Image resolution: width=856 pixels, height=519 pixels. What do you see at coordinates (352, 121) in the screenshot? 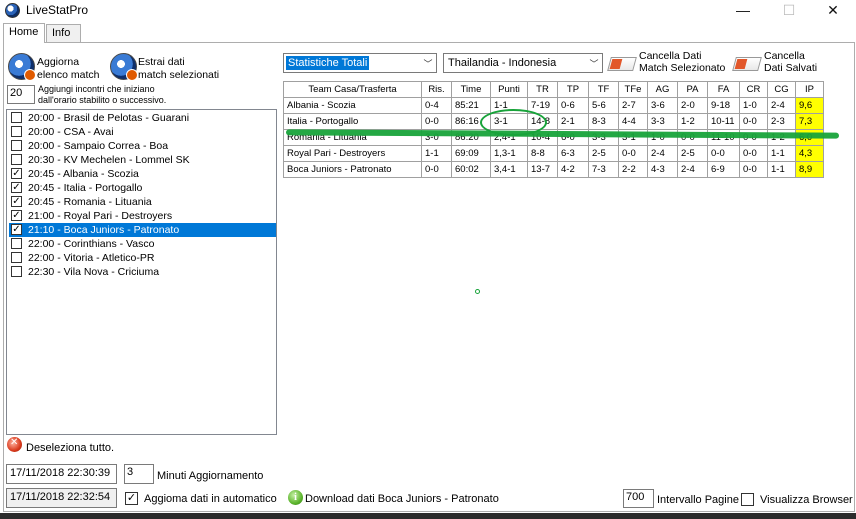
I see `cell-team: Italia - Portogallo` at bounding box center [352, 121].